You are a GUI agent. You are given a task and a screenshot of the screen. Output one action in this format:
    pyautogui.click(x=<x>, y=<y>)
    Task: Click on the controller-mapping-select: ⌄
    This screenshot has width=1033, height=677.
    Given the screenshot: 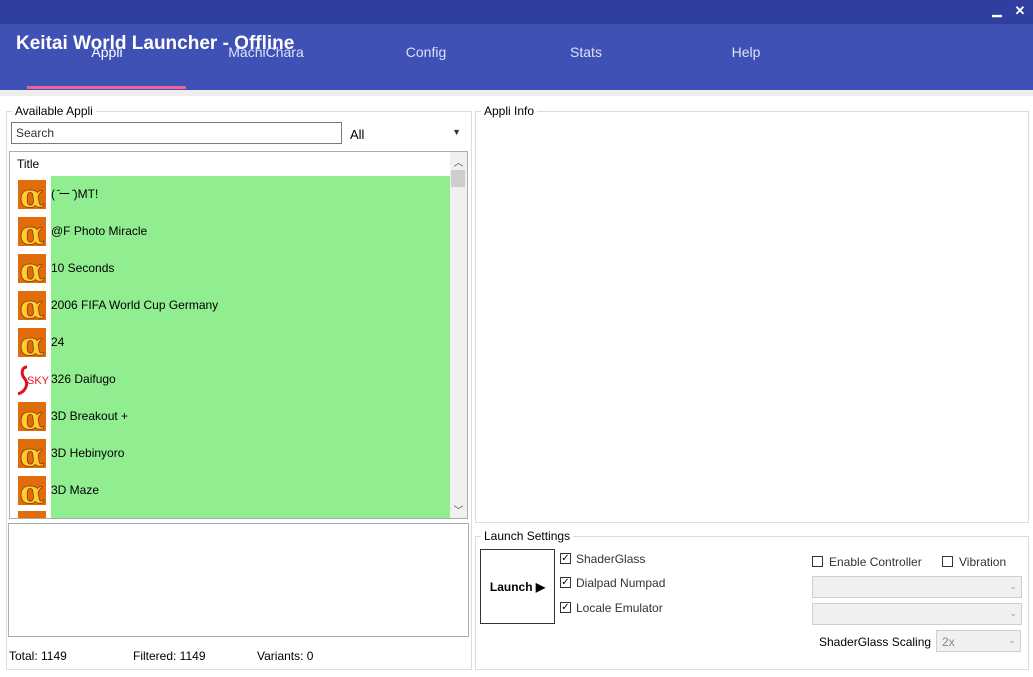 What is the action you would take?
    pyautogui.click(x=917, y=614)
    